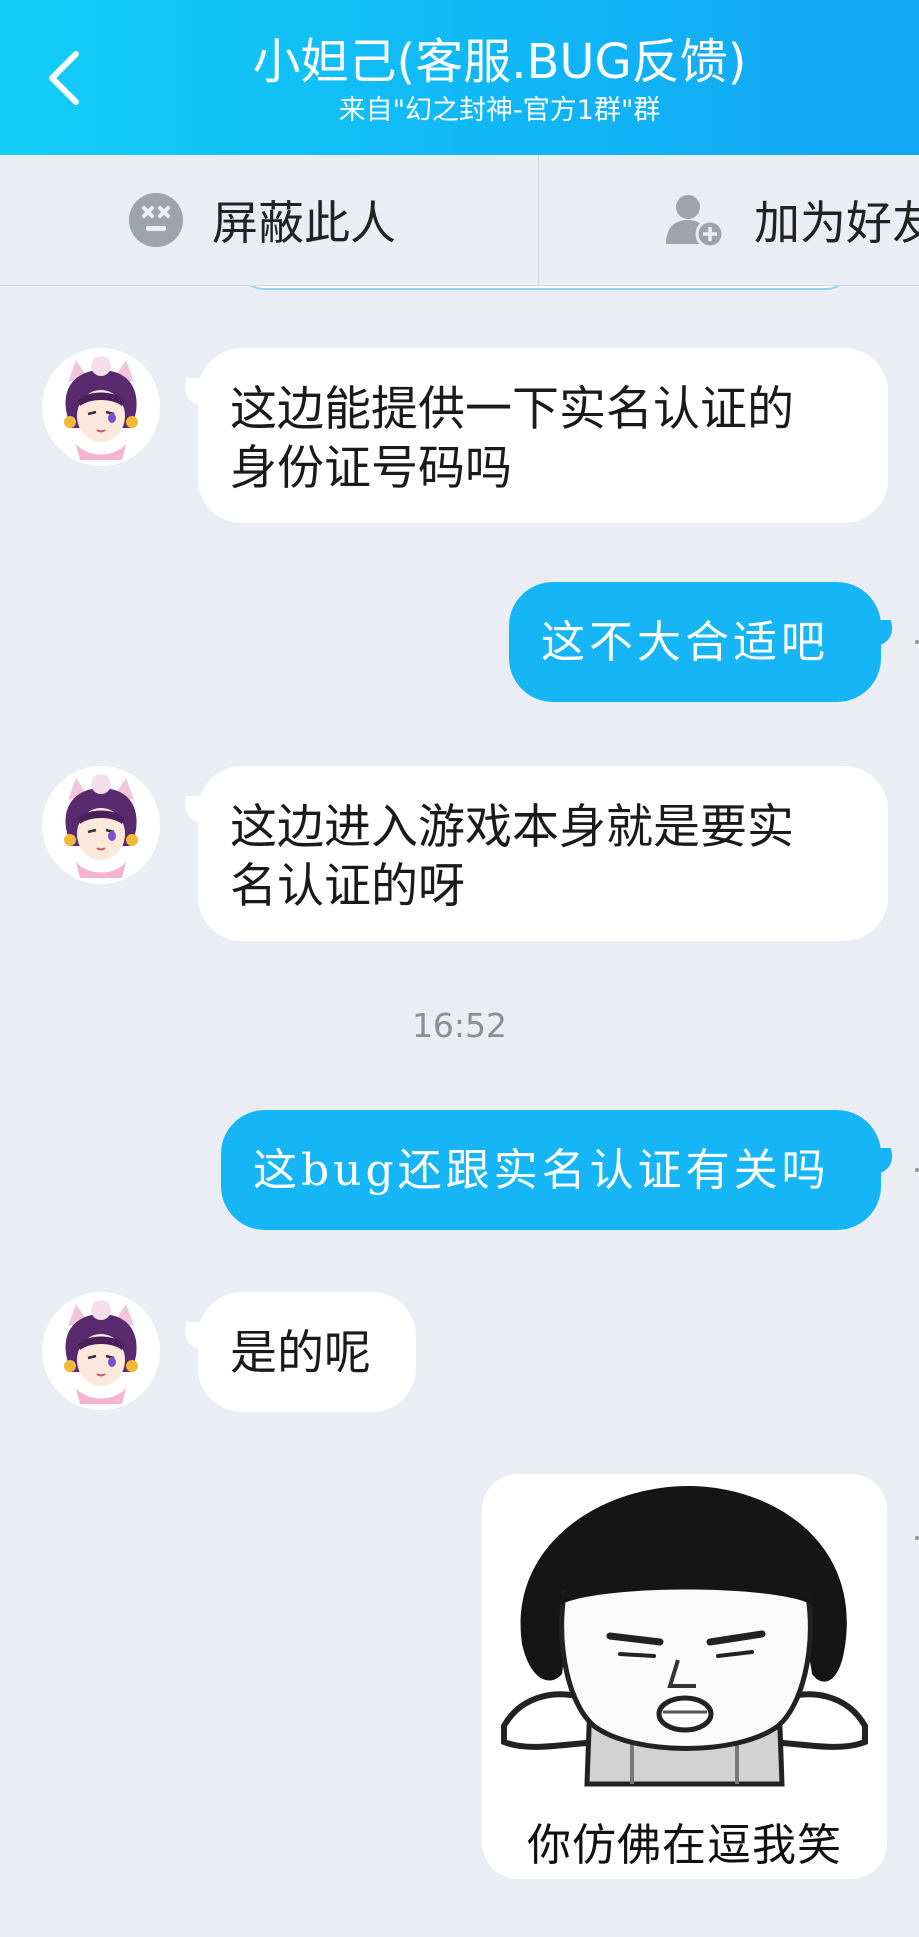 This screenshot has width=919, height=1937. I want to click on chat-title: 小妲己(客服.BUG反馈), so click(499, 62).